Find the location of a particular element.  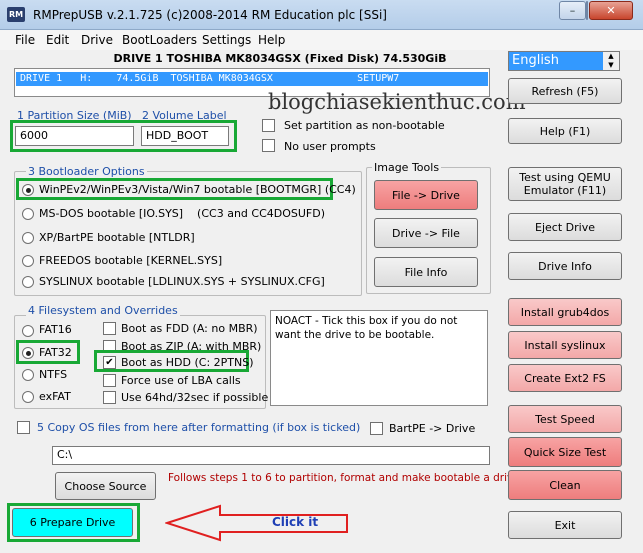

help-button: Help (F1) is located at coordinates (565, 131).